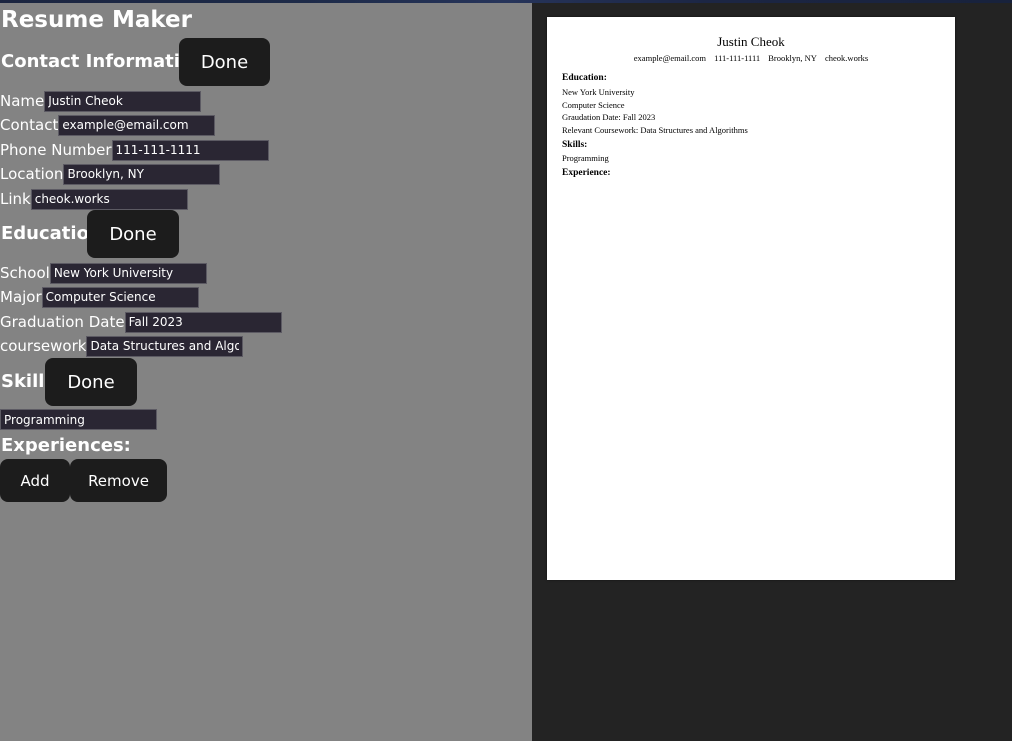 This screenshot has width=1012, height=741. Describe the element at coordinates (190, 150) in the screenshot. I see `phone-input` at that location.